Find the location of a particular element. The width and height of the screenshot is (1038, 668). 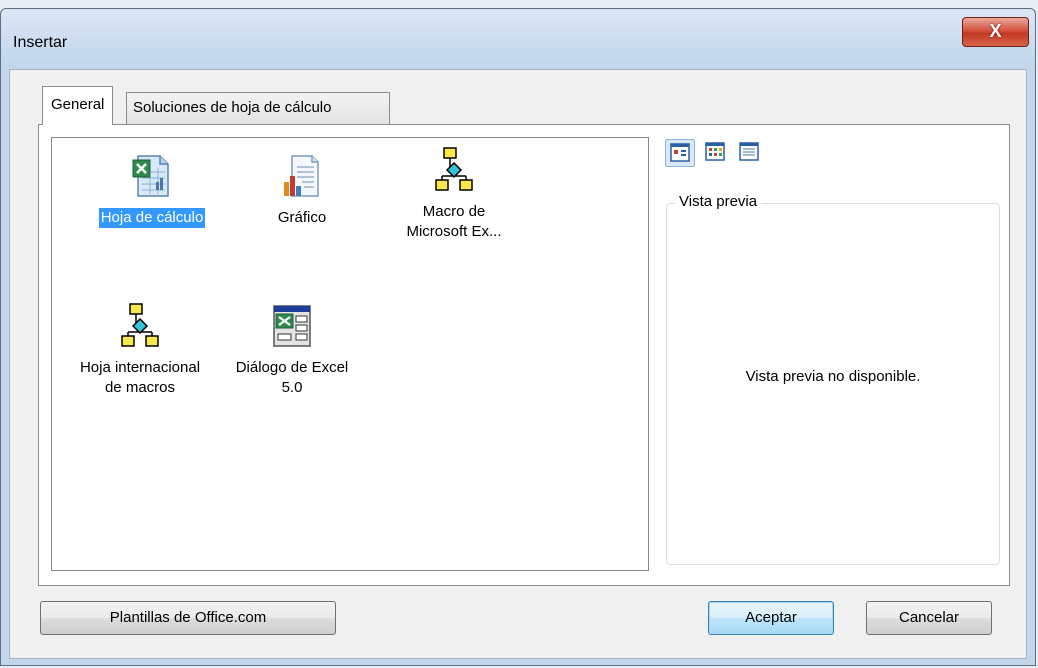

tab-general: General is located at coordinates (78, 105).